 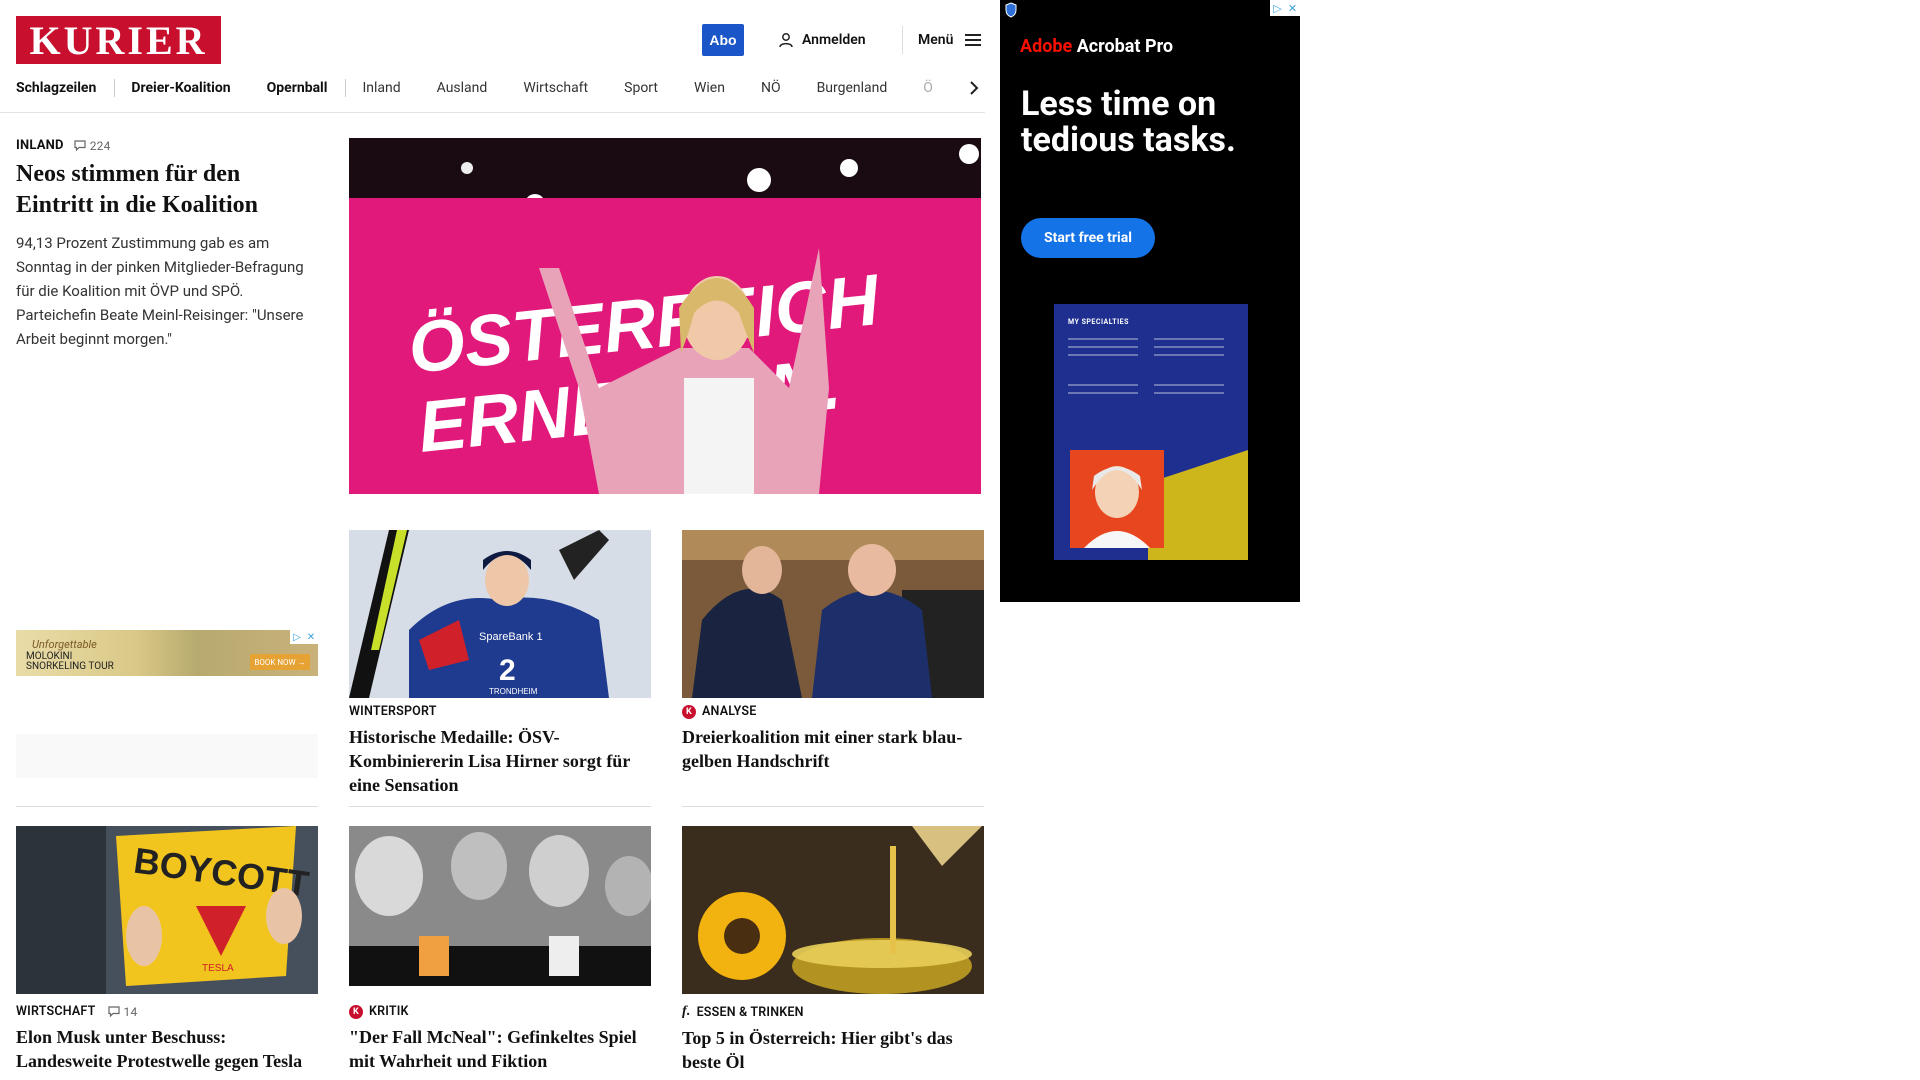 I want to click on bib-city: TRONDHEIM, so click(x=513, y=691).